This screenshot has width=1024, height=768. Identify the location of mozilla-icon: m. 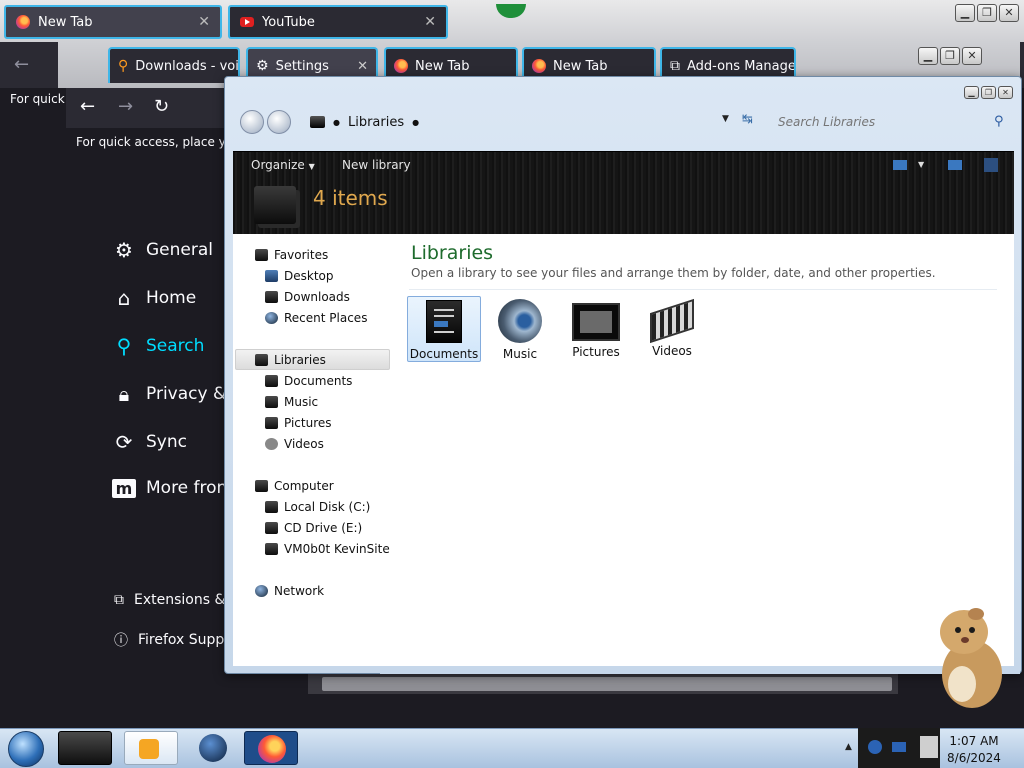
(124, 488).